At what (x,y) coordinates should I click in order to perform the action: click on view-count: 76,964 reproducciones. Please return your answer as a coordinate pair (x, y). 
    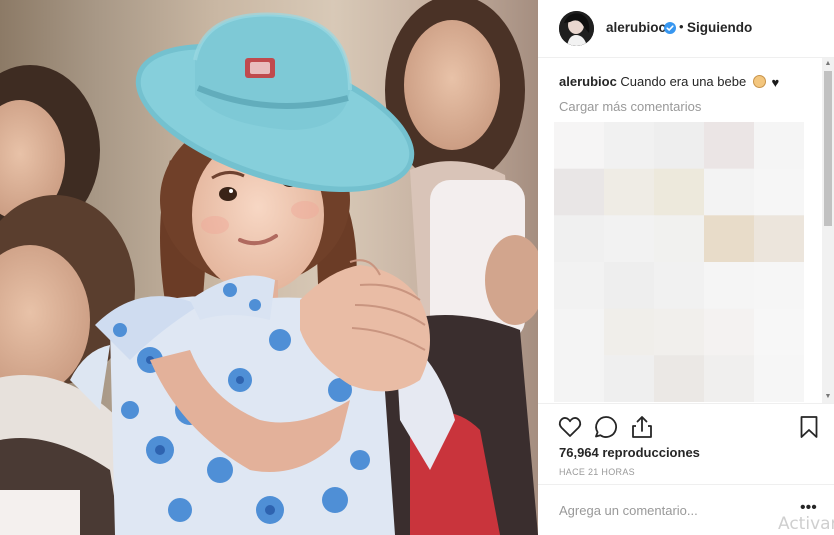
    Looking at the image, I should click on (629, 452).